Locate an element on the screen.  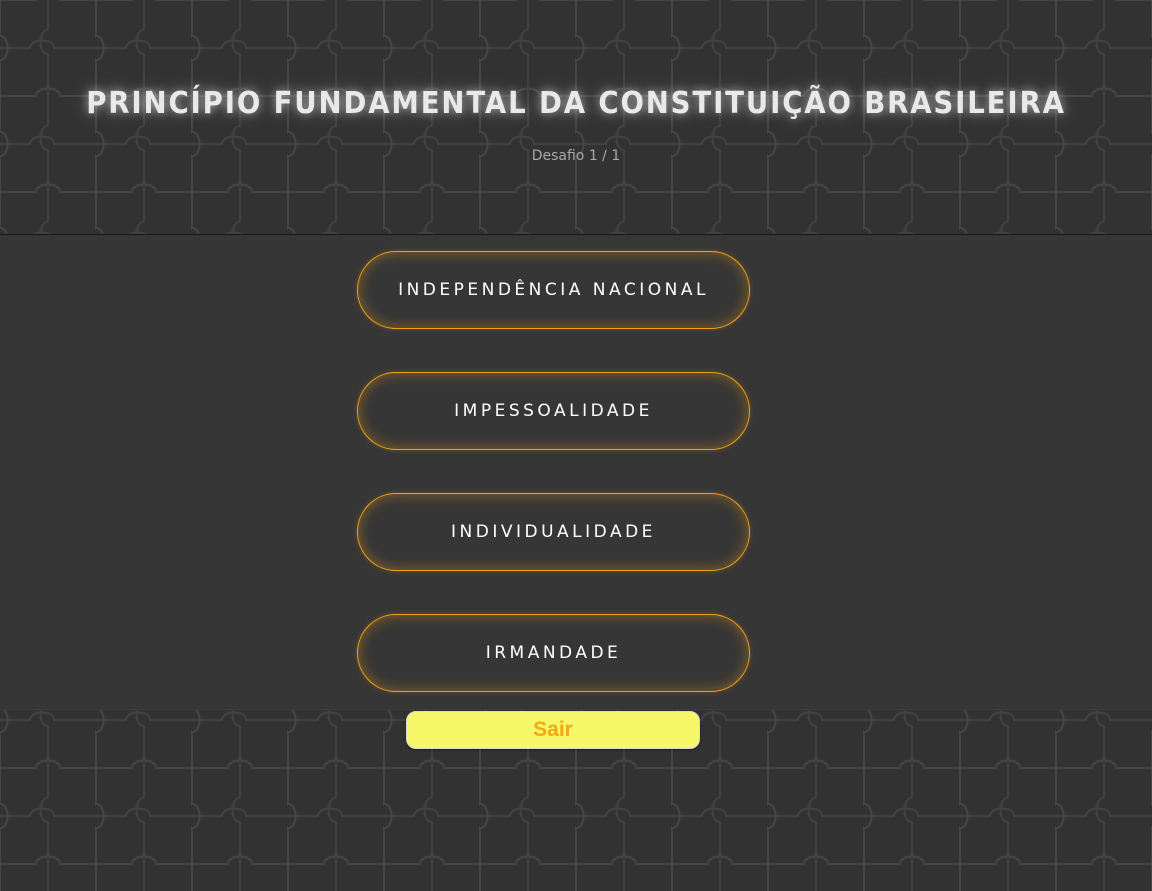
answer-option-1: INDEPENDÊNCIA NACIONAL is located at coordinates (553, 290).